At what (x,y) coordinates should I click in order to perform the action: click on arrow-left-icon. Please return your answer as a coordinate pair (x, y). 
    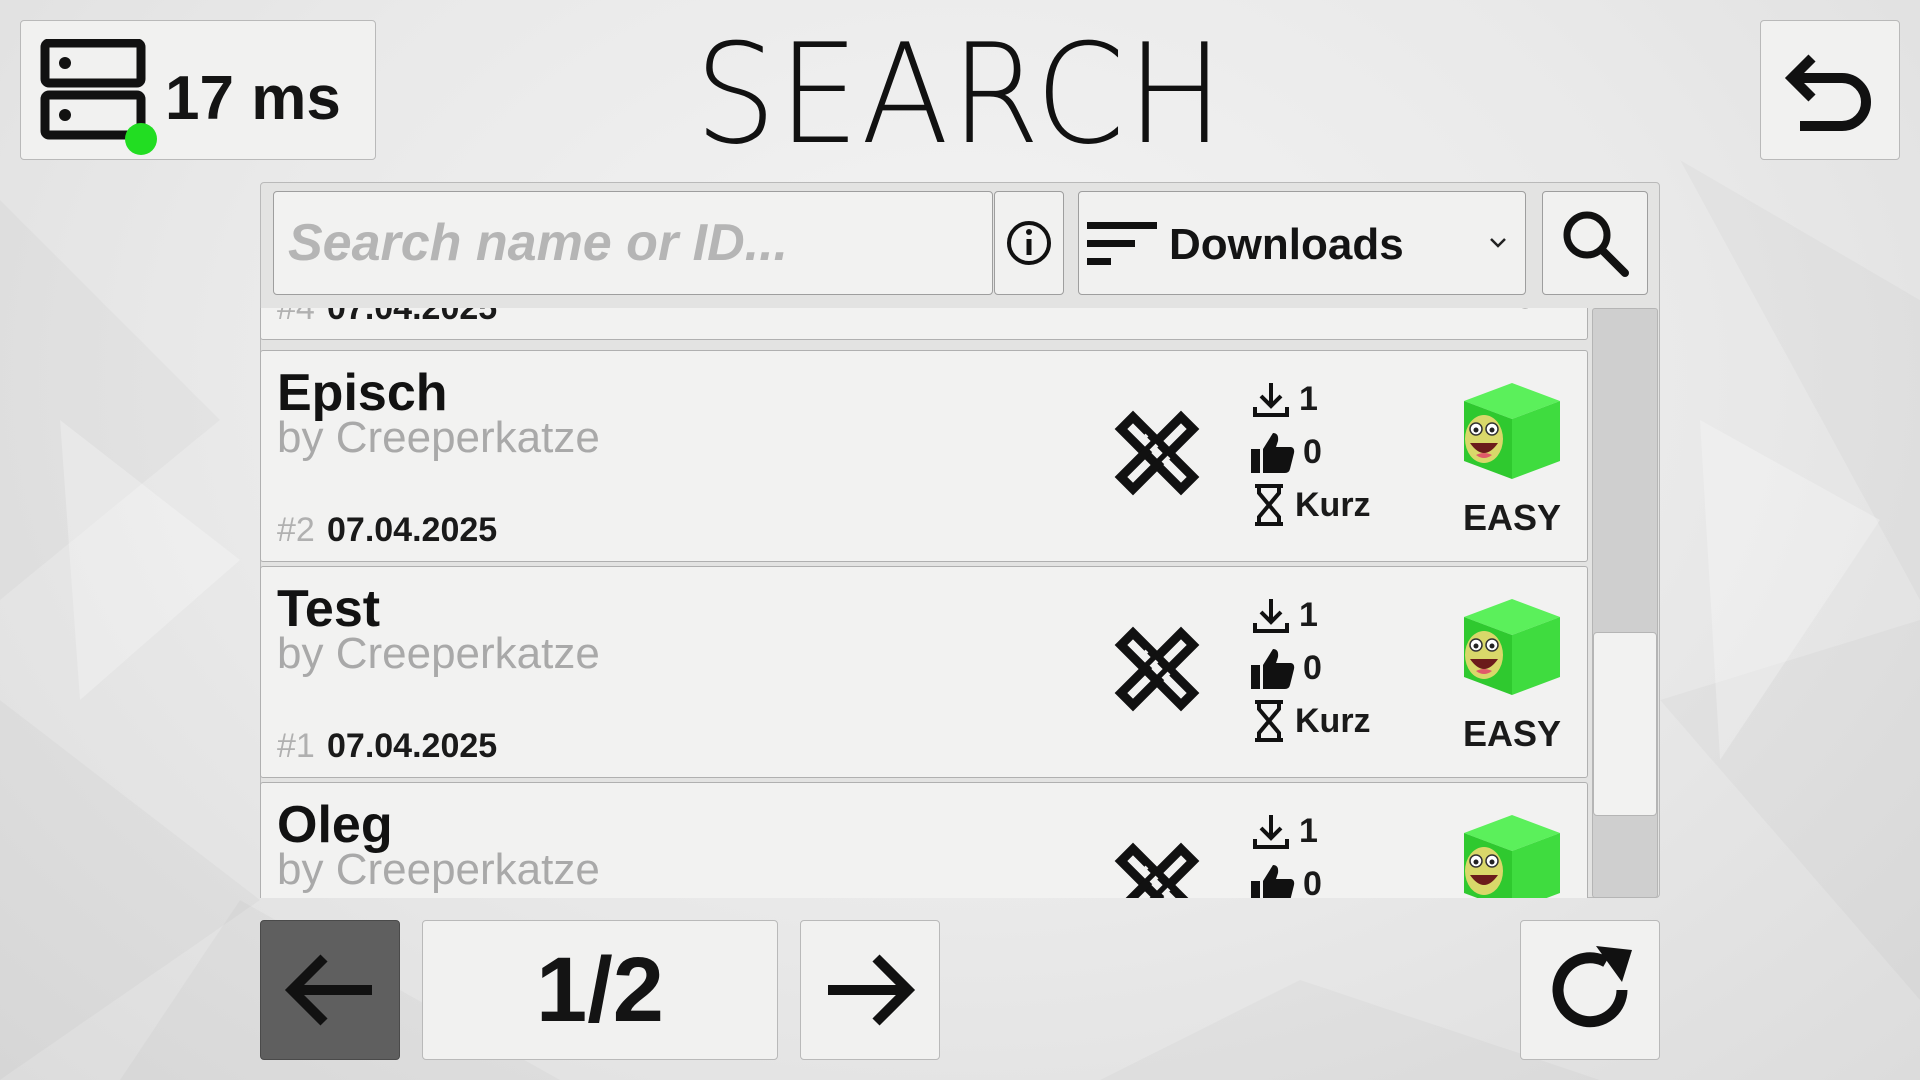
    Looking at the image, I should click on (328, 990).